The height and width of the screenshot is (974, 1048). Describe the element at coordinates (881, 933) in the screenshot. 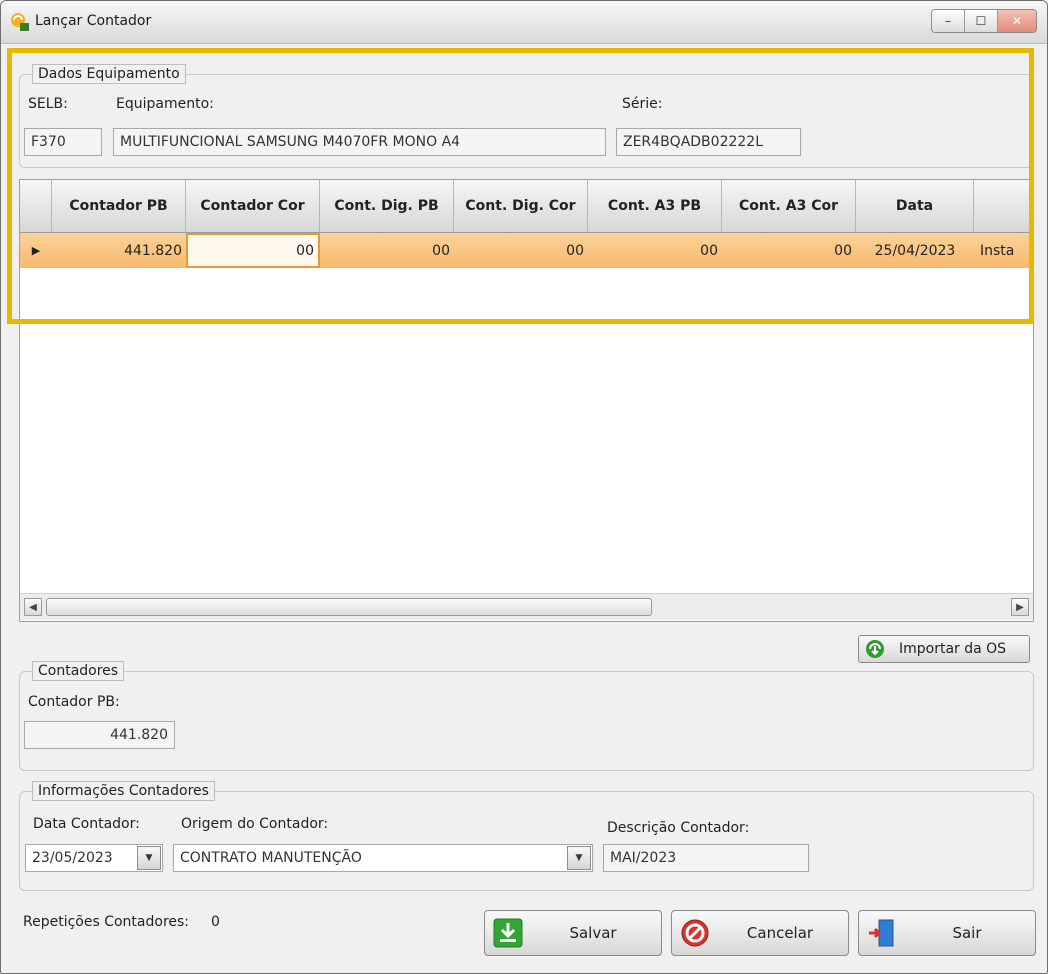

I see `exit-door-icon` at that location.